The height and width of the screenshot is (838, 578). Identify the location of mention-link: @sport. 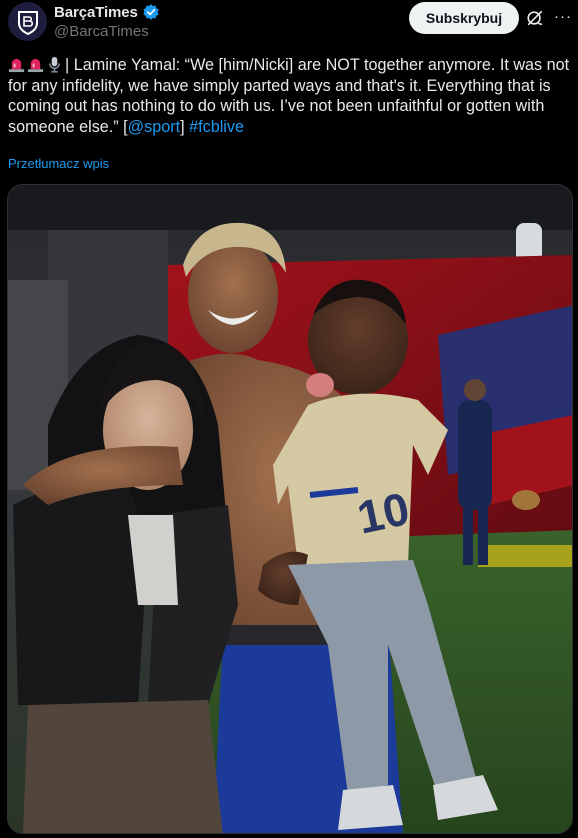
(154, 127).